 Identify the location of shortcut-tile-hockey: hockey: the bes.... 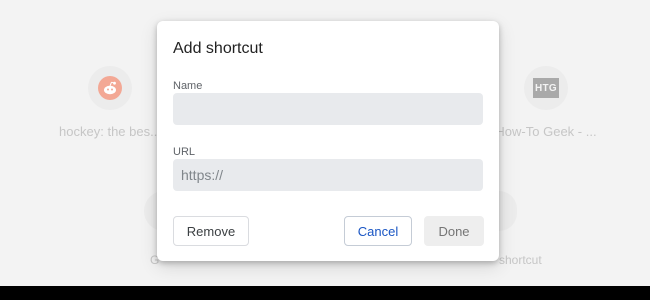
(110, 102).